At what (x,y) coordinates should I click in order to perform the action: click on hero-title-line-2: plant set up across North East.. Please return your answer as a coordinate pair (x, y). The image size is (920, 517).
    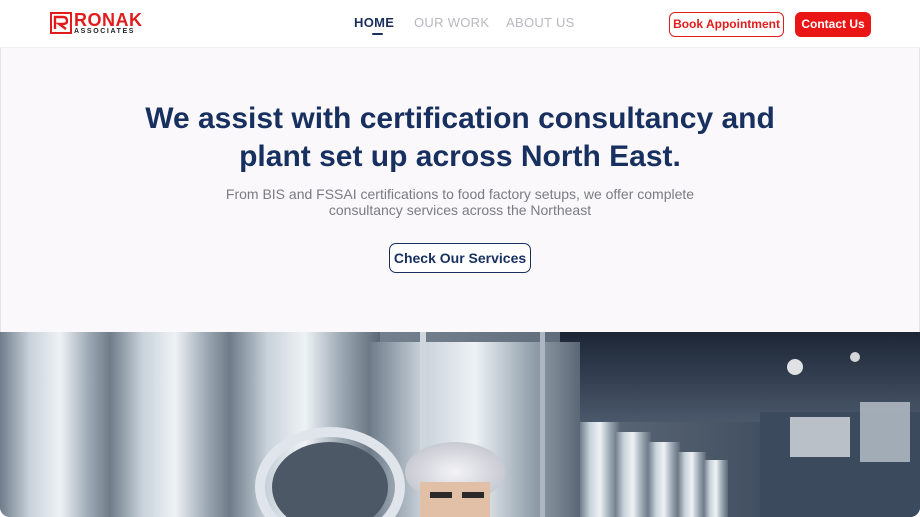
    Looking at the image, I should click on (460, 156).